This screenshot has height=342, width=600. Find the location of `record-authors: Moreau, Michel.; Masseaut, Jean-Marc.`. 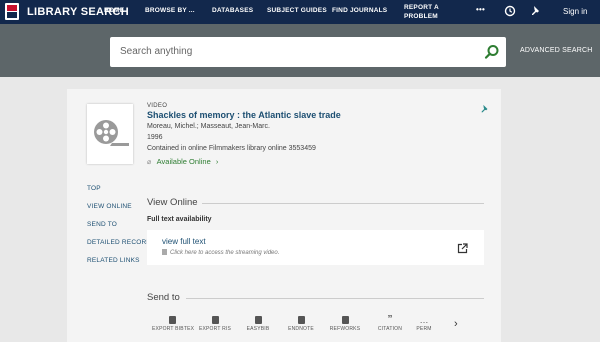

record-authors: Moreau, Michel.; Masseaut, Jean-Marc. is located at coordinates (208, 126).